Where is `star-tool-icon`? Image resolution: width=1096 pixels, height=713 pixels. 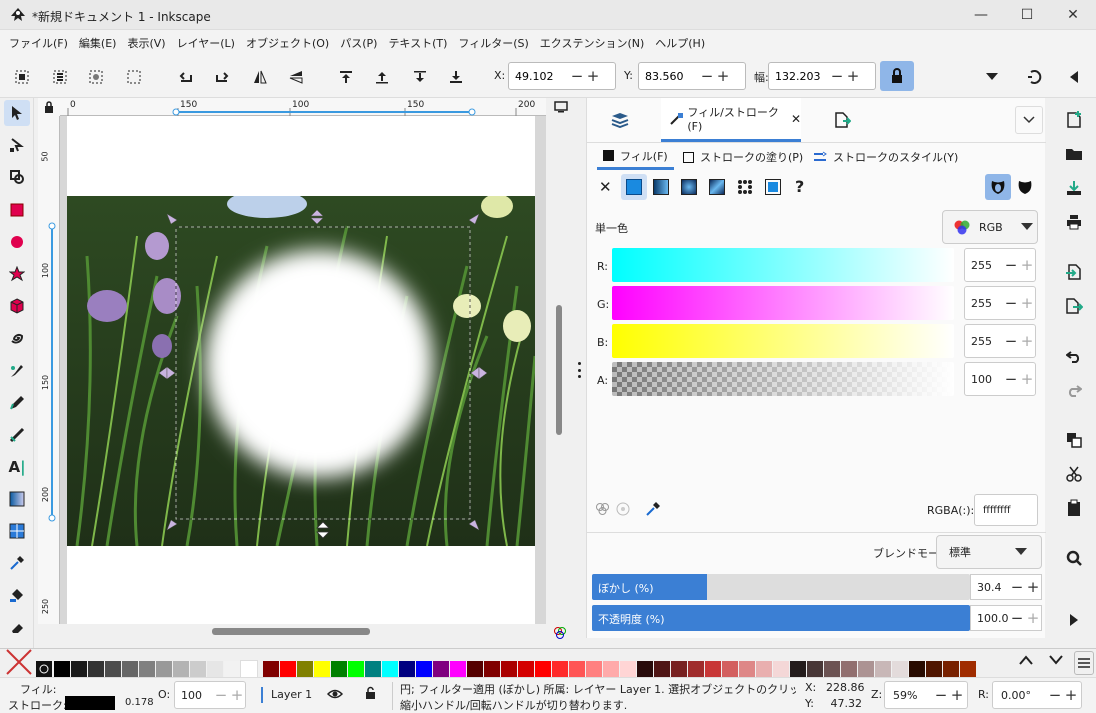 star-tool-icon is located at coordinates (17, 274).